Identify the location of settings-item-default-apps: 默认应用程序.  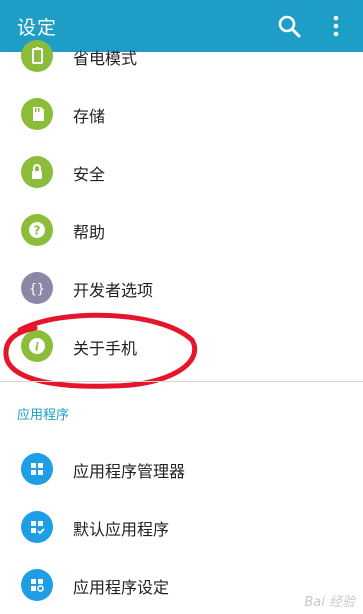
(181, 527).